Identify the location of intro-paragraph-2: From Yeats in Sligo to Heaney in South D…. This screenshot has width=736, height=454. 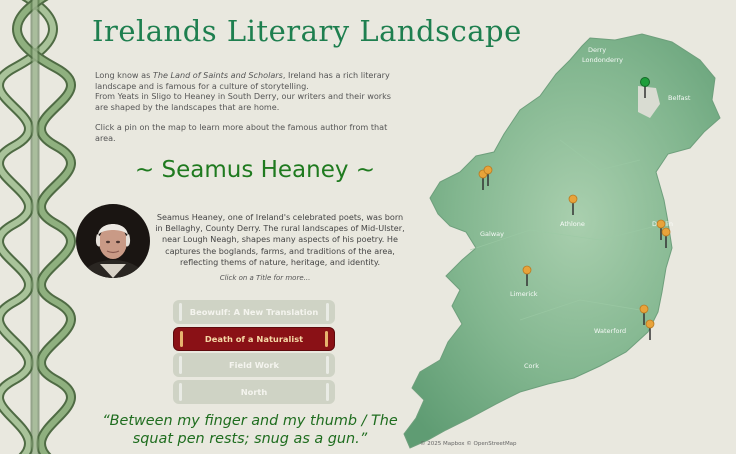
(243, 101).